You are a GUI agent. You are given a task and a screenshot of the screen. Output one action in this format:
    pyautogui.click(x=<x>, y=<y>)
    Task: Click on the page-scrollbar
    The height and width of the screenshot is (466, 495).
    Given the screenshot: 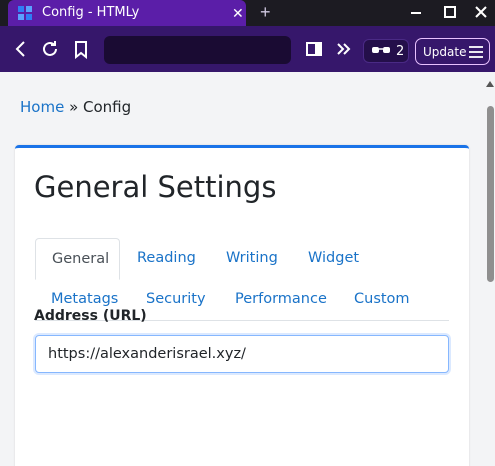 What is the action you would take?
    pyautogui.click(x=490, y=269)
    